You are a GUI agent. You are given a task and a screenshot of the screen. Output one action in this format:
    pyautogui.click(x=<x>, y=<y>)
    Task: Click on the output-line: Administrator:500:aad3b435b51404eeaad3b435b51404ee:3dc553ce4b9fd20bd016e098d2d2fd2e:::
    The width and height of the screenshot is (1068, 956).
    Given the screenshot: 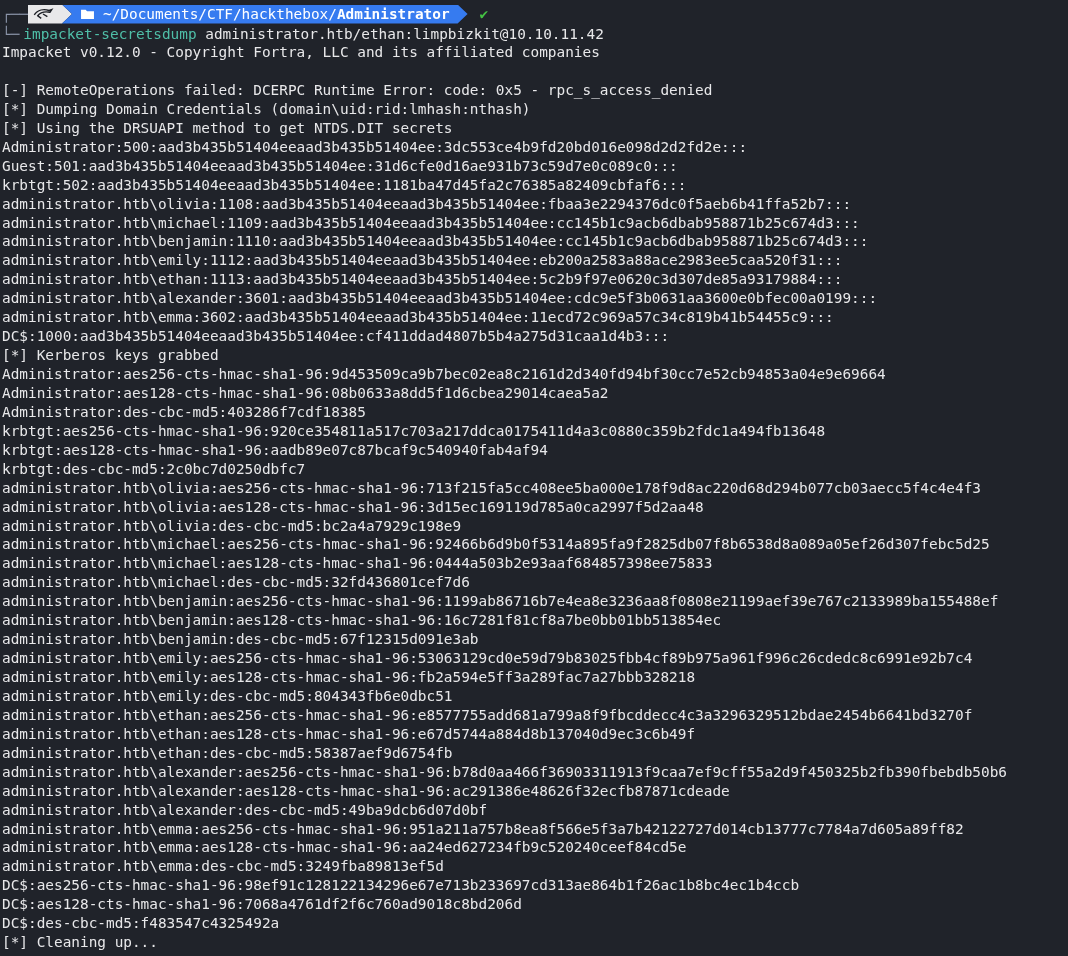 What is the action you would take?
    pyautogui.click(x=375, y=147)
    